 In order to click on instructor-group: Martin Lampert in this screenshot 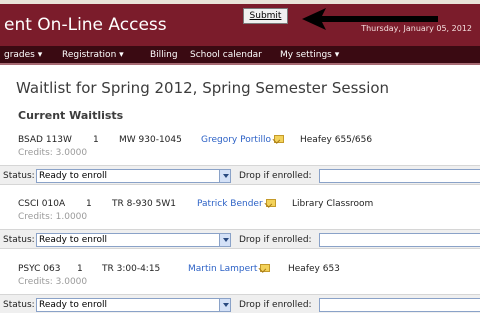, I will do `click(229, 269)`.